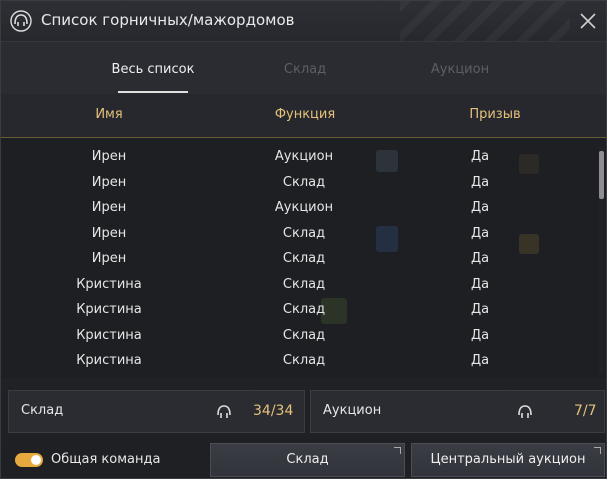 The height and width of the screenshot is (479, 607). What do you see at coordinates (153, 69) in the screenshot?
I see `tab-all-list: Весь список` at bounding box center [153, 69].